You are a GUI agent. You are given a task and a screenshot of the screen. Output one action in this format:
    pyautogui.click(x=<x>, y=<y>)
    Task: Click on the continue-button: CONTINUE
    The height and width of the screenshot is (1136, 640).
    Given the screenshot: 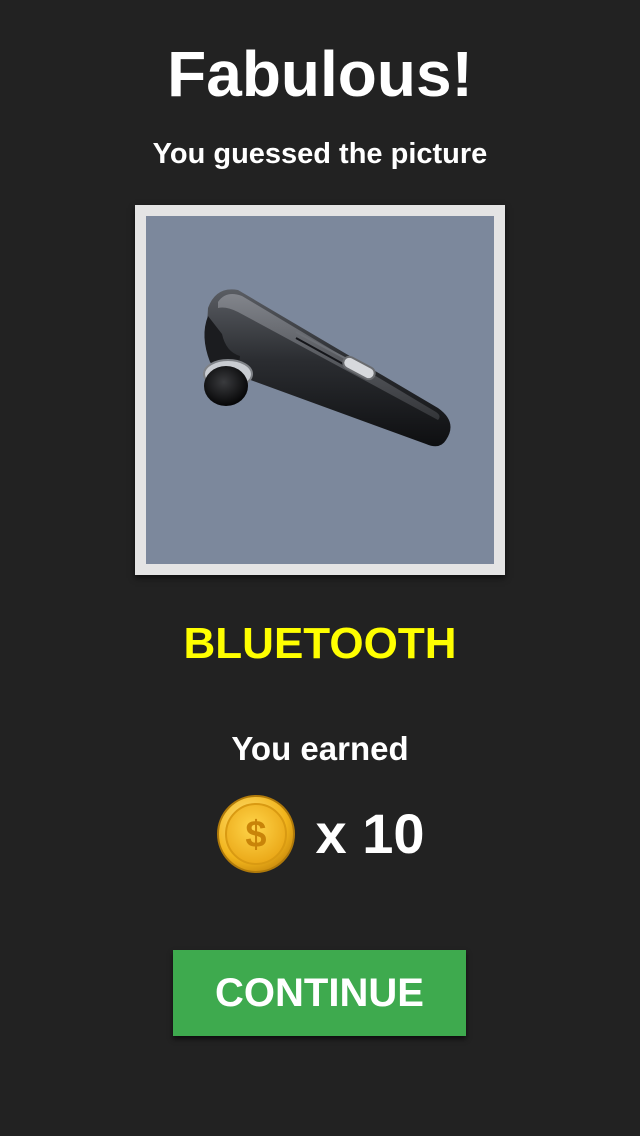 What is the action you would take?
    pyautogui.click(x=319, y=993)
    